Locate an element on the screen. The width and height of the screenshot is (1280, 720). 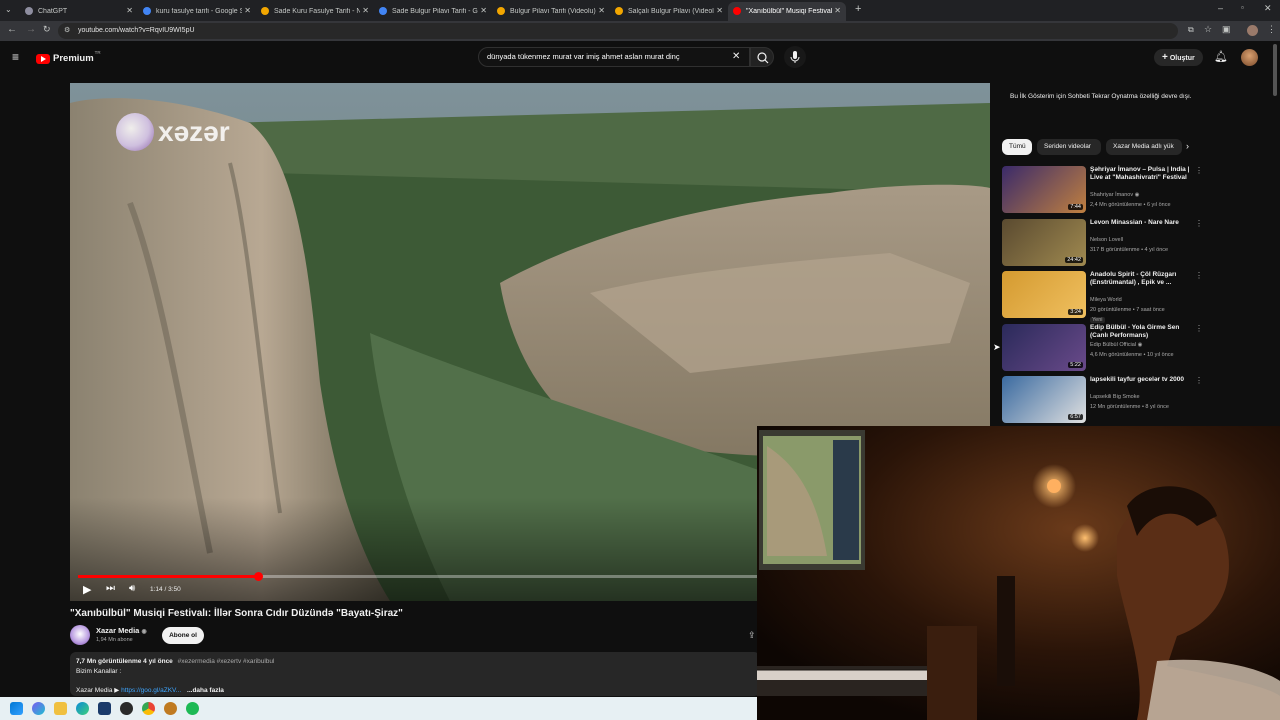
copilot-icon is located at coordinates (38, 708).